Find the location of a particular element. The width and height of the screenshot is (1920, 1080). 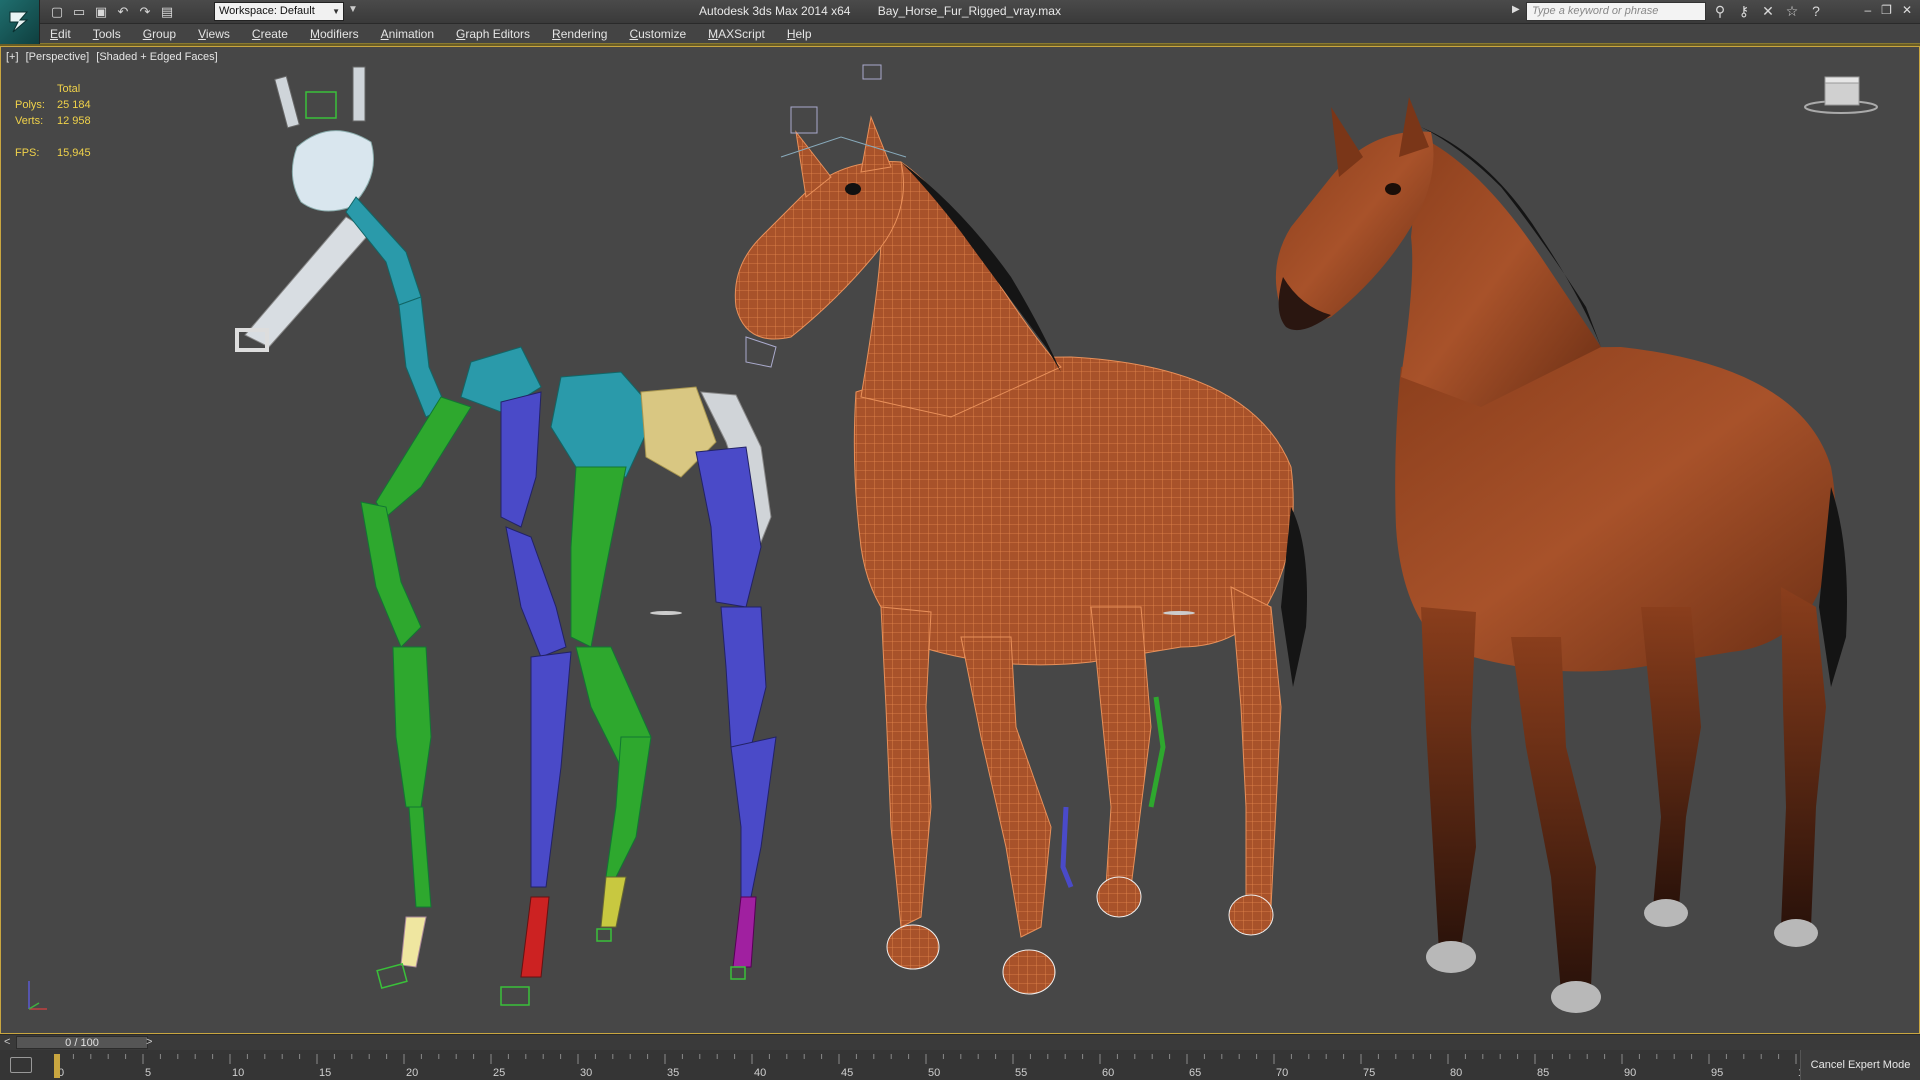

horse-front-leg-left is located at coordinates (1448, 779).